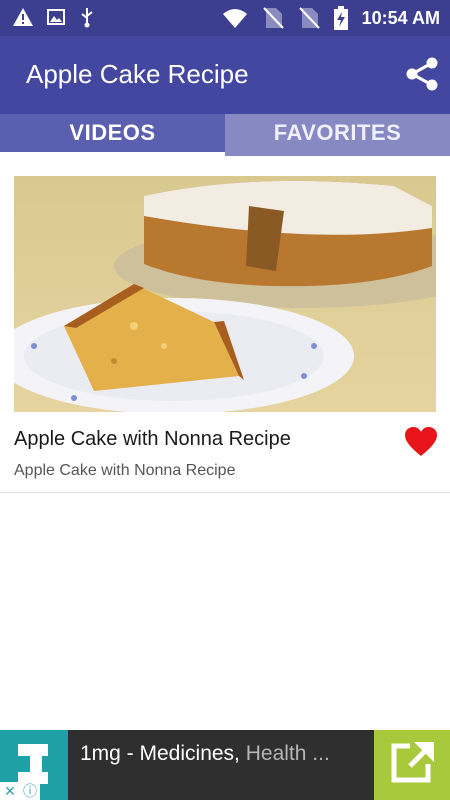  I want to click on tab-favorites-label: FAVORITES, so click(337, 132).